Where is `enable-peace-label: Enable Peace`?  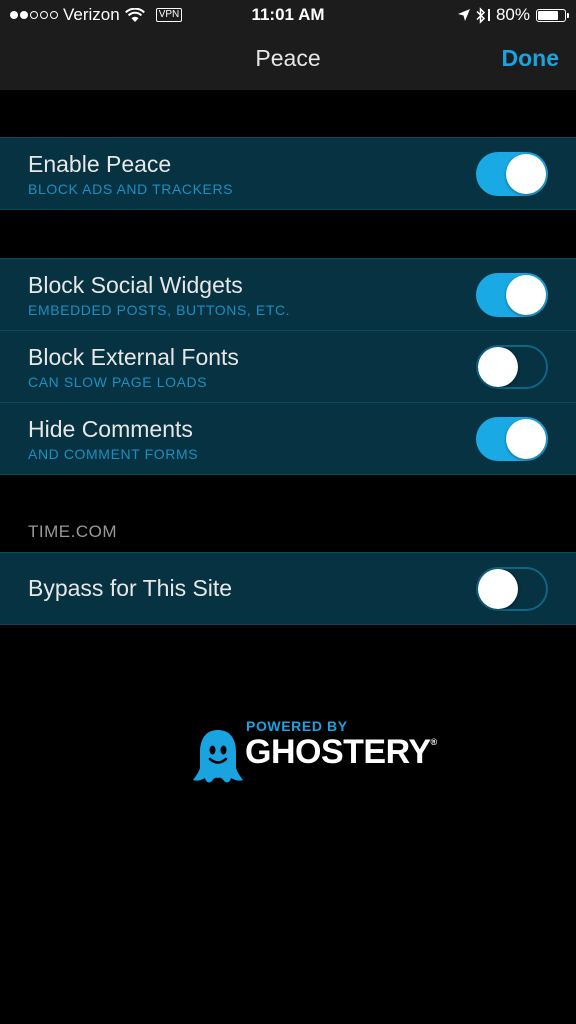
enable-peace-label: Enable Peace is located at coordinates (100, 164).